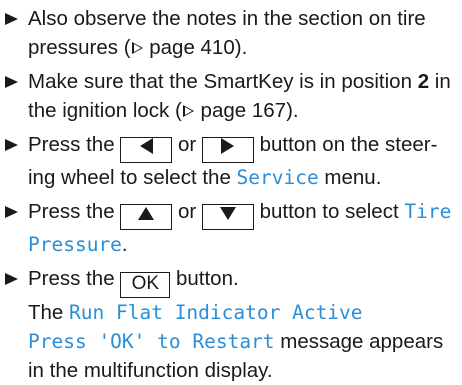  What do you see at coordinates (74, 144) in the screenshot?
I see `step-3-text-a: Press the` at bounding box center [74, 144].